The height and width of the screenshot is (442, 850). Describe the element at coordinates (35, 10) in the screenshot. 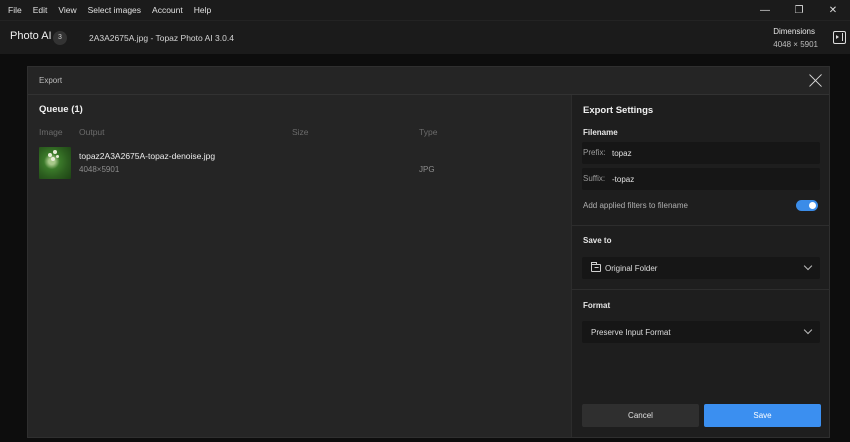

I see `menu-edit: Edit` at that location.